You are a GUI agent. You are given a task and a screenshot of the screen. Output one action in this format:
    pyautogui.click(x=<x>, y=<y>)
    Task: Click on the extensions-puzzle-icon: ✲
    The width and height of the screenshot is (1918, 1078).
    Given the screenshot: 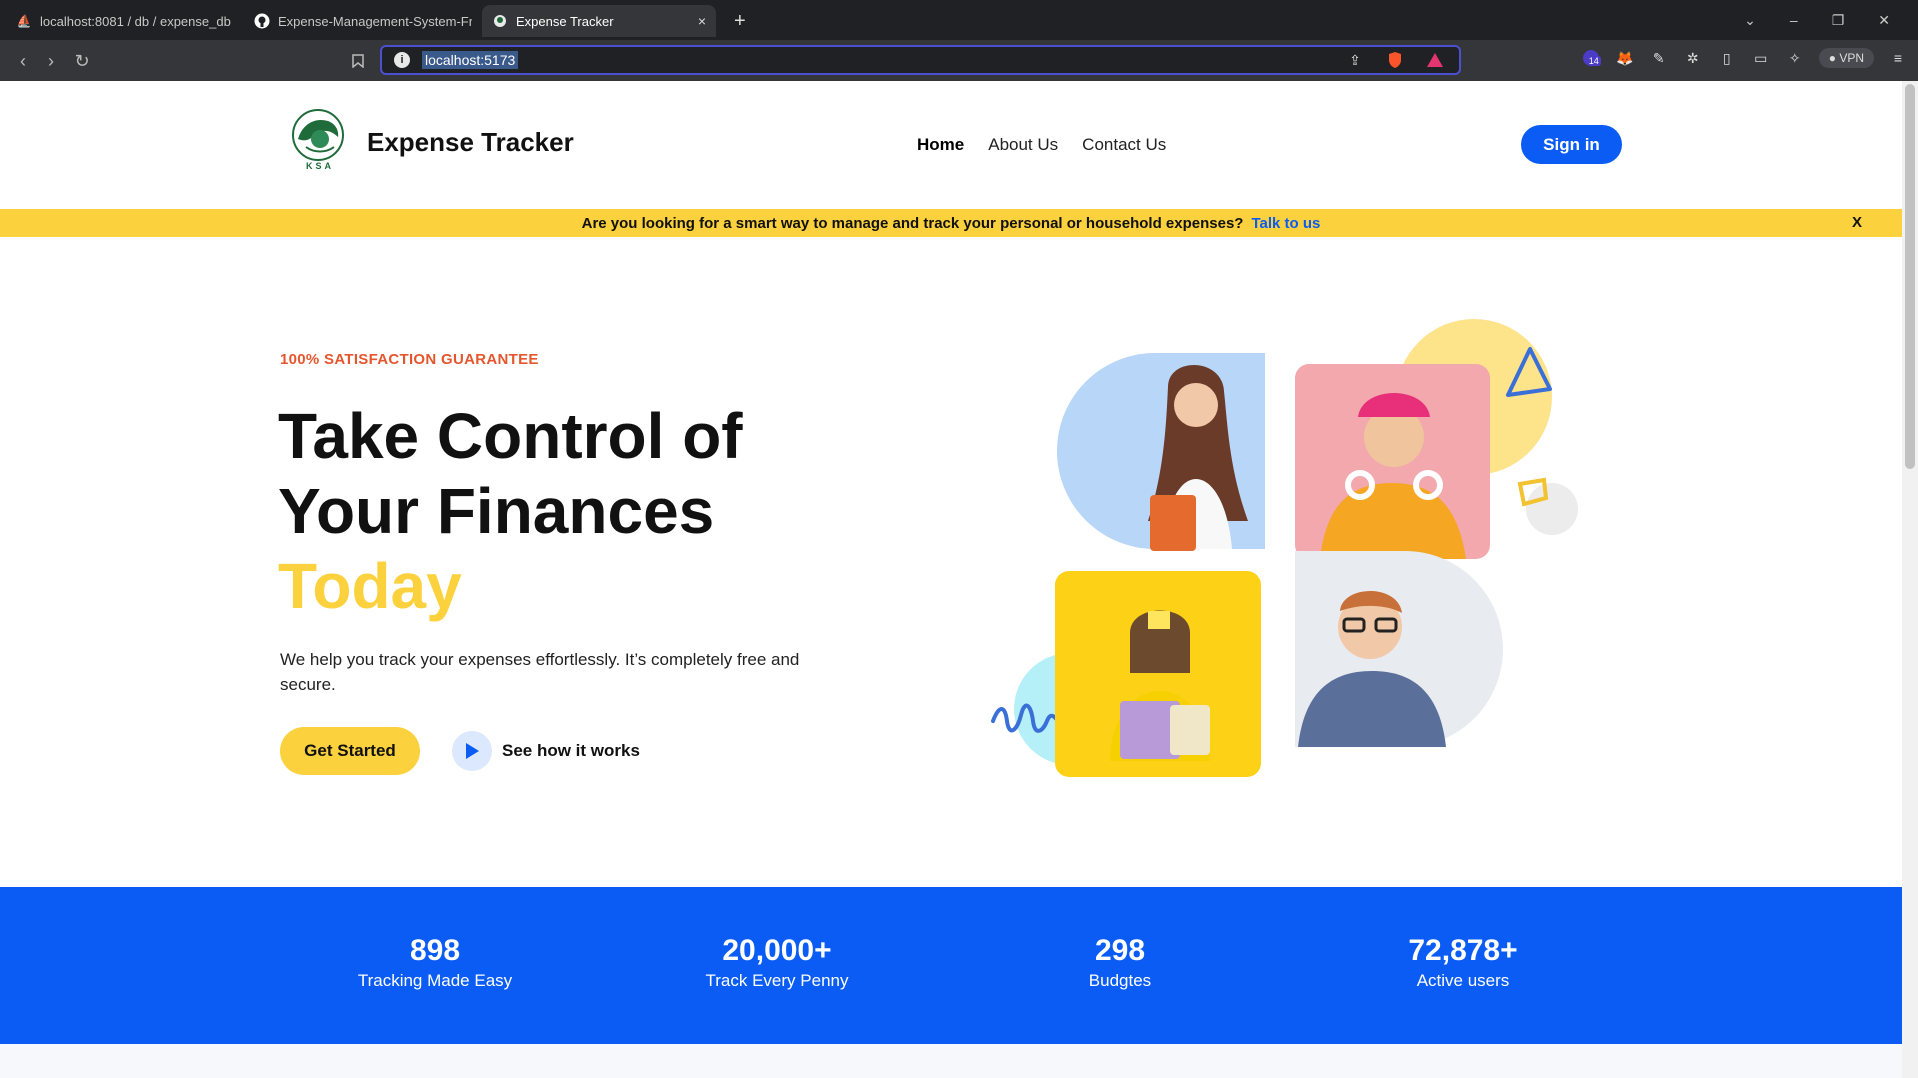 What is the action you would take?
    pyautogui.click(x=1693, y=58)
    